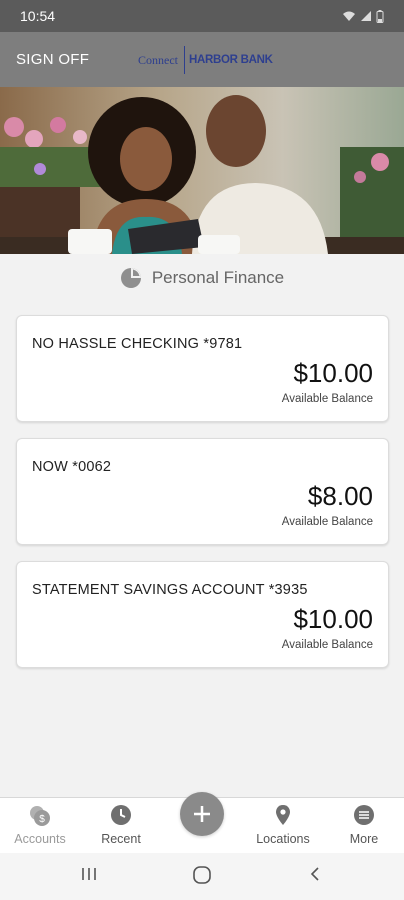 This screenshot has height=900, width=404. Describe the element at coordinates (40, 839) in the screenshot. I see `tab-label: Accounts` at that location.